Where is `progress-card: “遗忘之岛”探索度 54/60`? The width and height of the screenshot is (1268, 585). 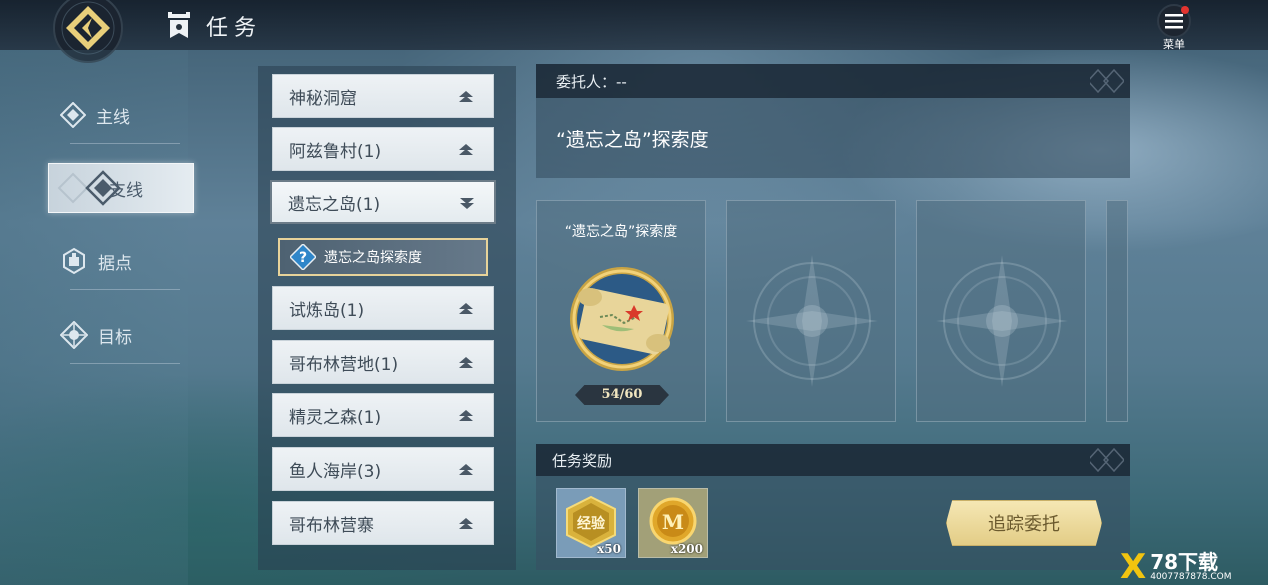 progress-card: “遗忘之岛”探索度 54/60 is located at coordinates (621, 311).